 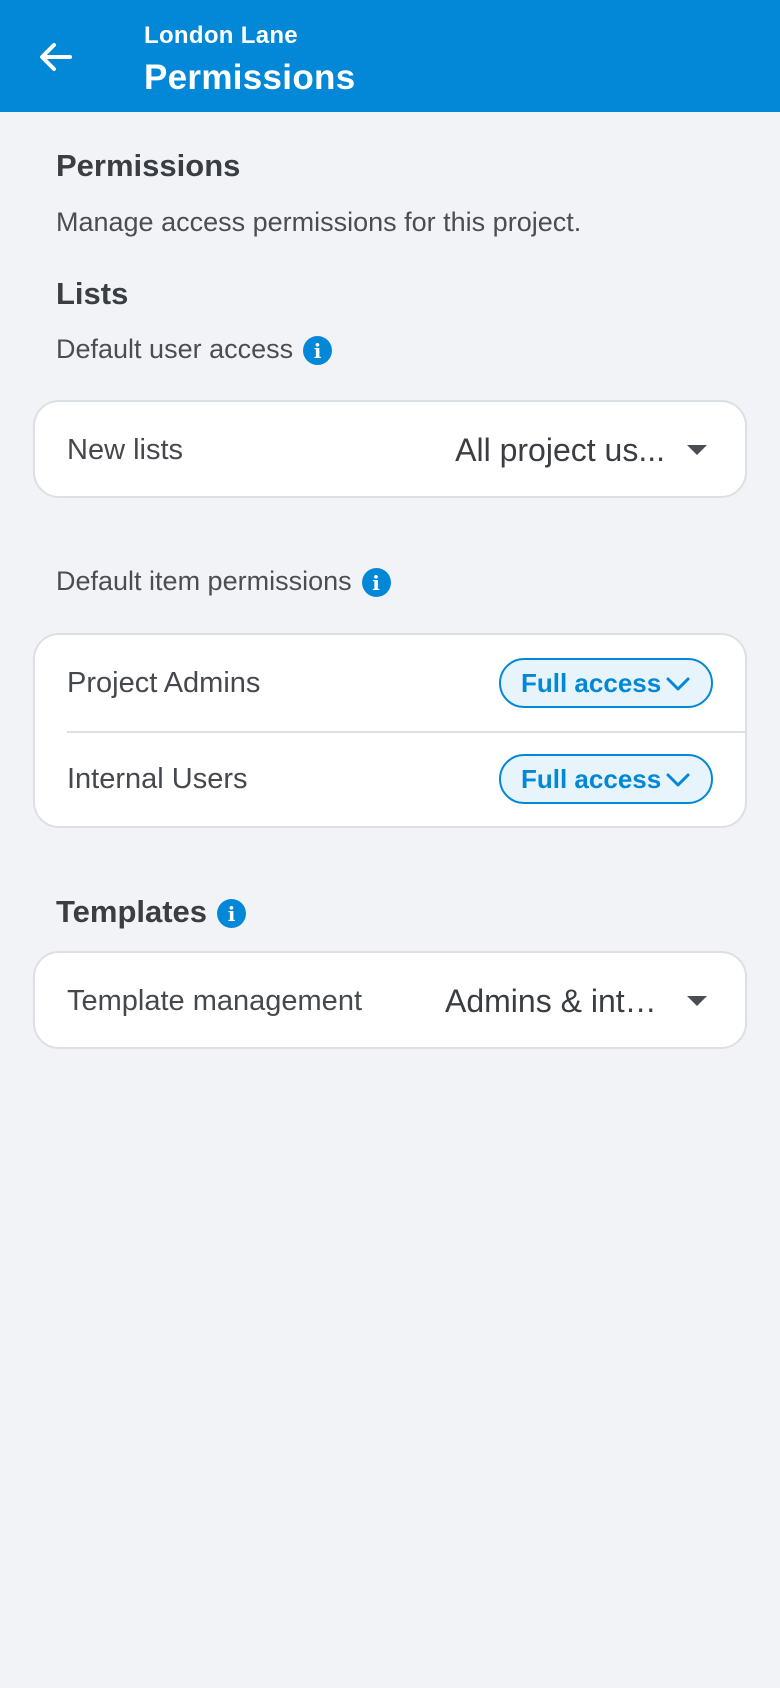 What do you see at coordinates (250, 77) in the screenshot?
I see `page-title: Permissions` at bounding box center [250, 77].